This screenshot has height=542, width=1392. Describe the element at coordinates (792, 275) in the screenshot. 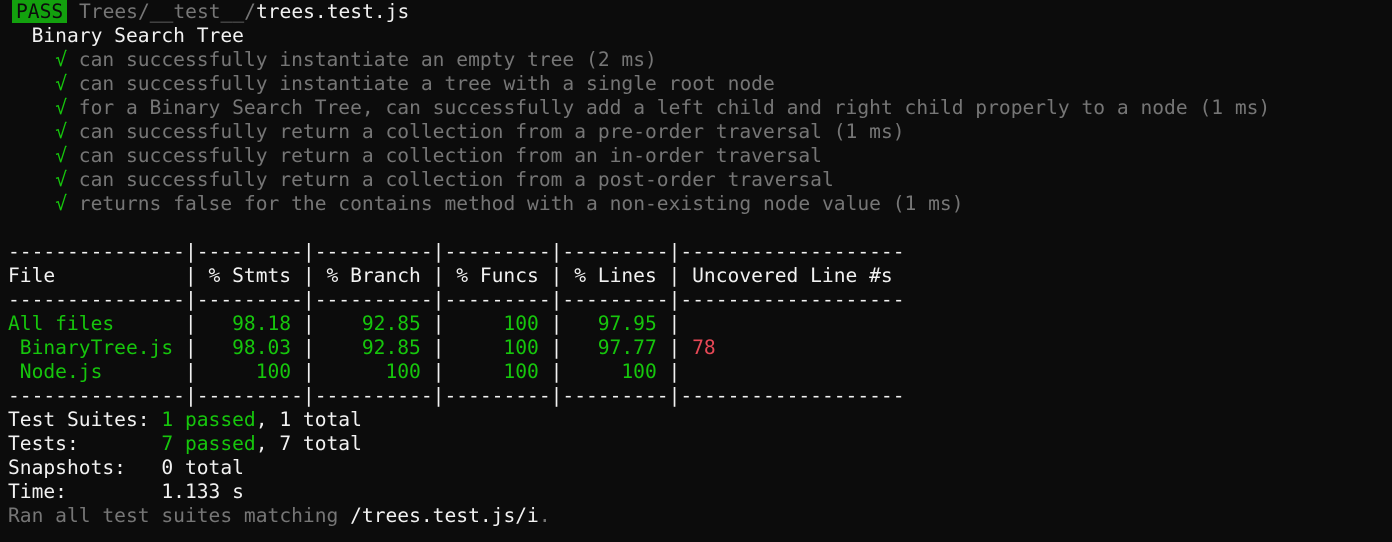

I see `coverage-header-cell: Uncovered Line #s` at that location.